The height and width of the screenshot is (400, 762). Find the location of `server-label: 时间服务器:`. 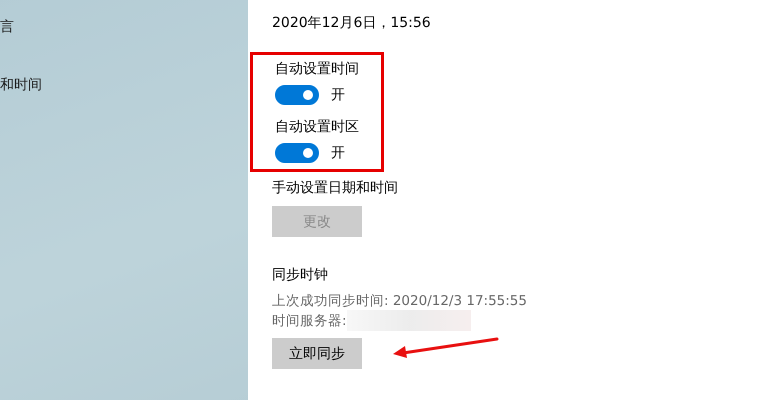

server-label: 时间服务器: is located at coordinates (309, 321).